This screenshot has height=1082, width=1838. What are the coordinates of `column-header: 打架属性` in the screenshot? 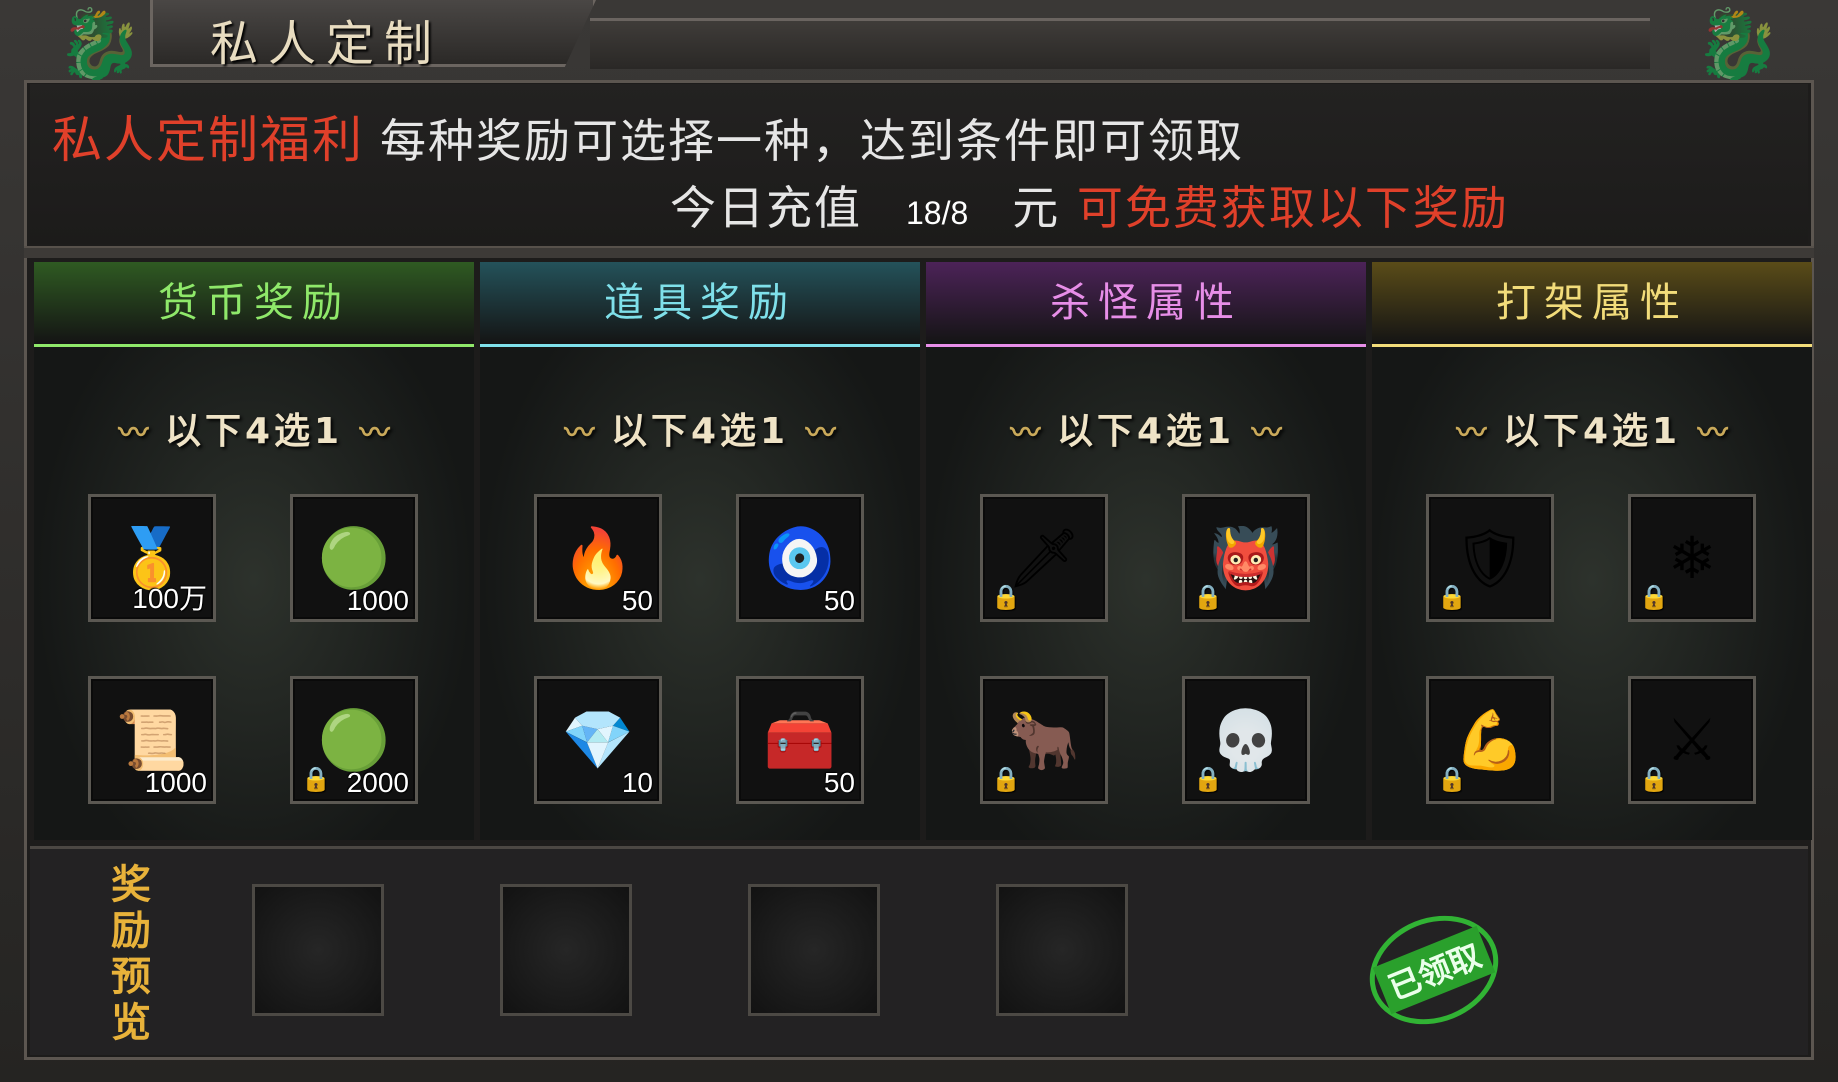 It's located at (1592, 304).